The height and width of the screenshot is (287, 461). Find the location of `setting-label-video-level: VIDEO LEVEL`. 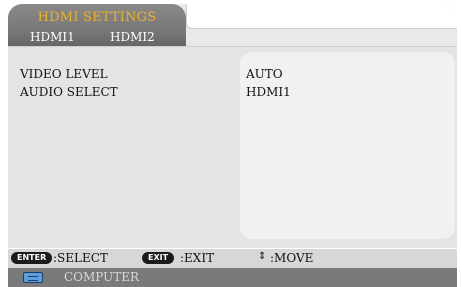

setting-label-video-level: VIDEO LEVEL is located at coordinates (64, 74).